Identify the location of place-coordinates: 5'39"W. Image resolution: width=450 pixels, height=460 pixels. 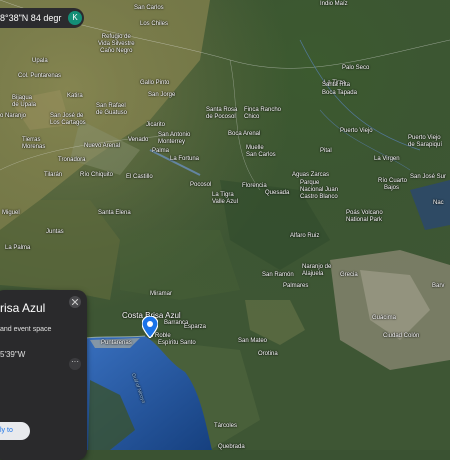
(13, 354).